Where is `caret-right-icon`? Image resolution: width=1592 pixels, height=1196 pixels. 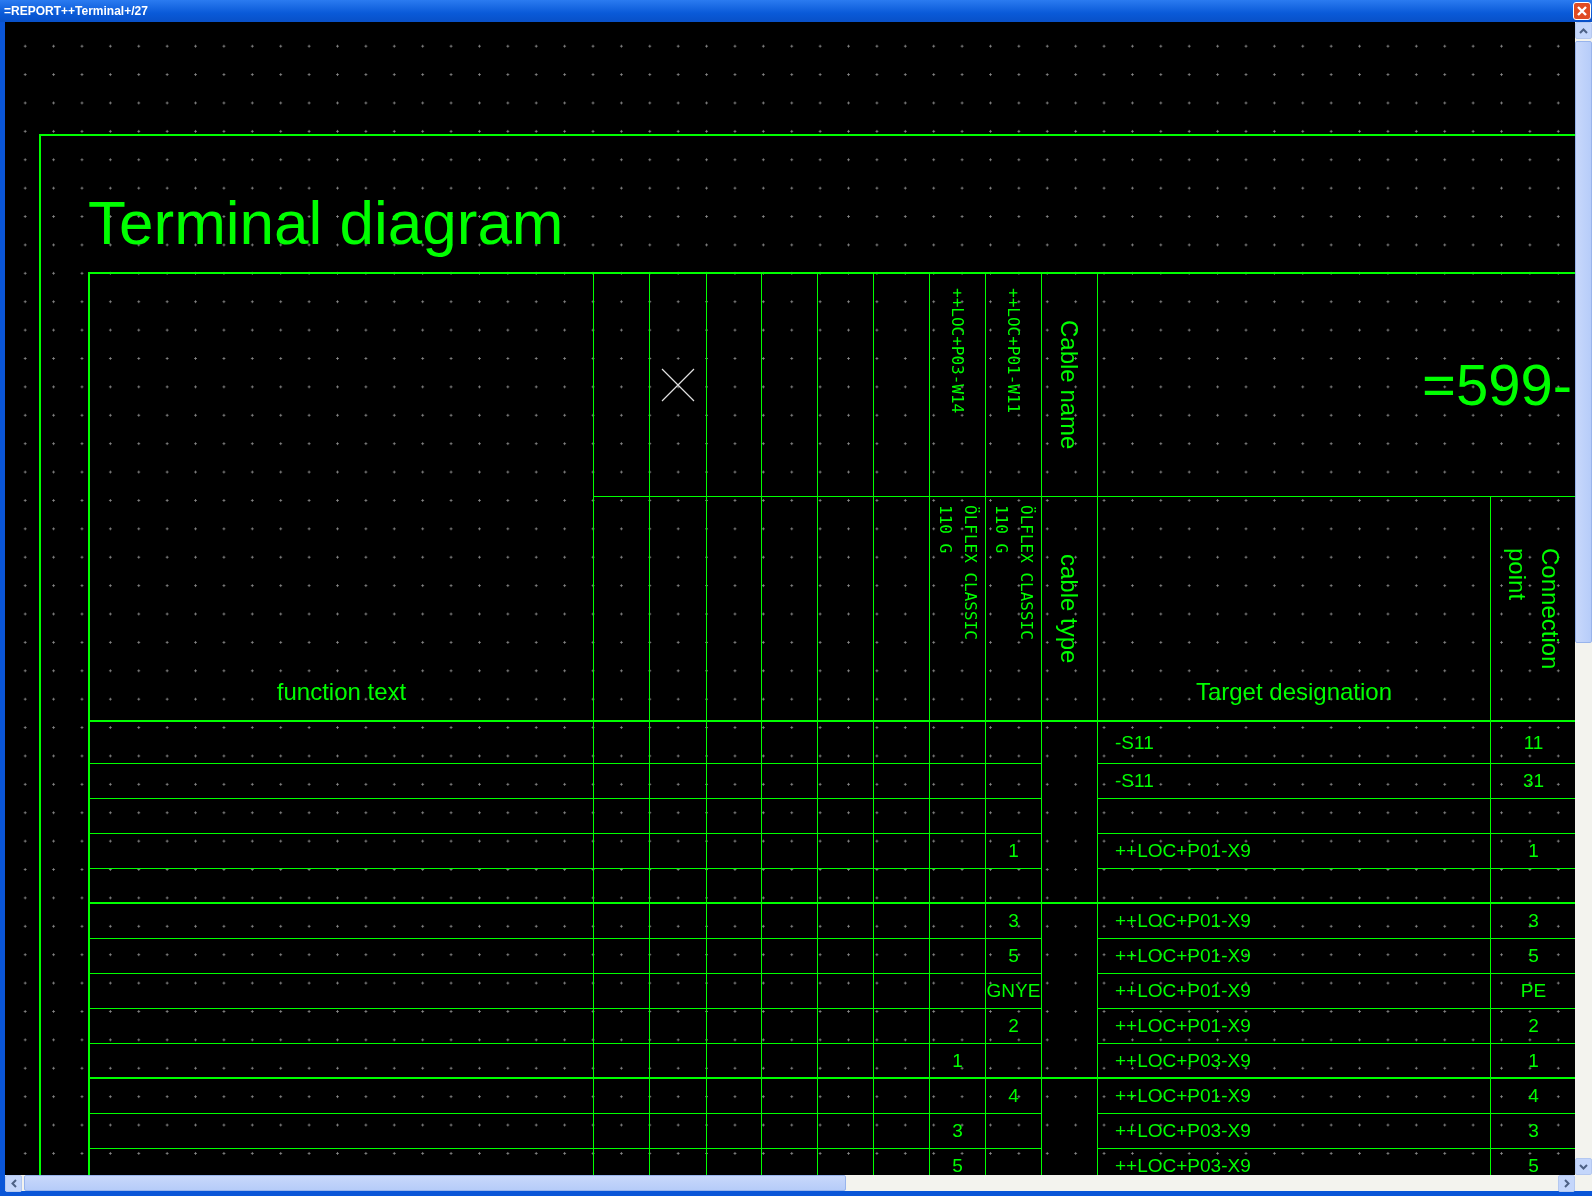 caret-right-icon is located at coordinates (1566, 1183).